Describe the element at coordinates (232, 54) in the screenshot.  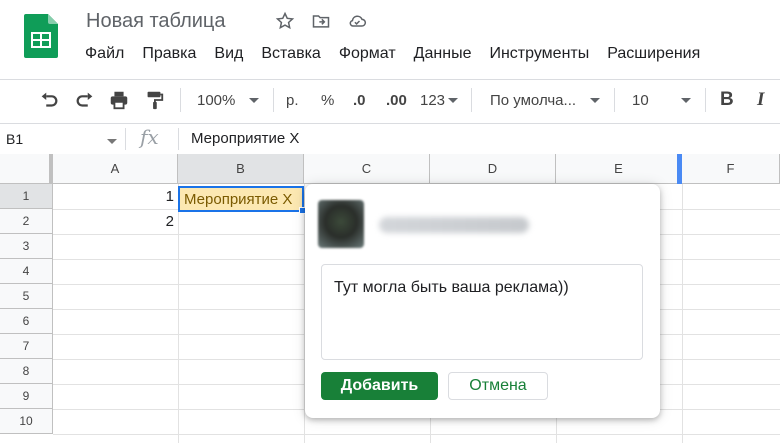
I see `menu-view: Вид` at that location.